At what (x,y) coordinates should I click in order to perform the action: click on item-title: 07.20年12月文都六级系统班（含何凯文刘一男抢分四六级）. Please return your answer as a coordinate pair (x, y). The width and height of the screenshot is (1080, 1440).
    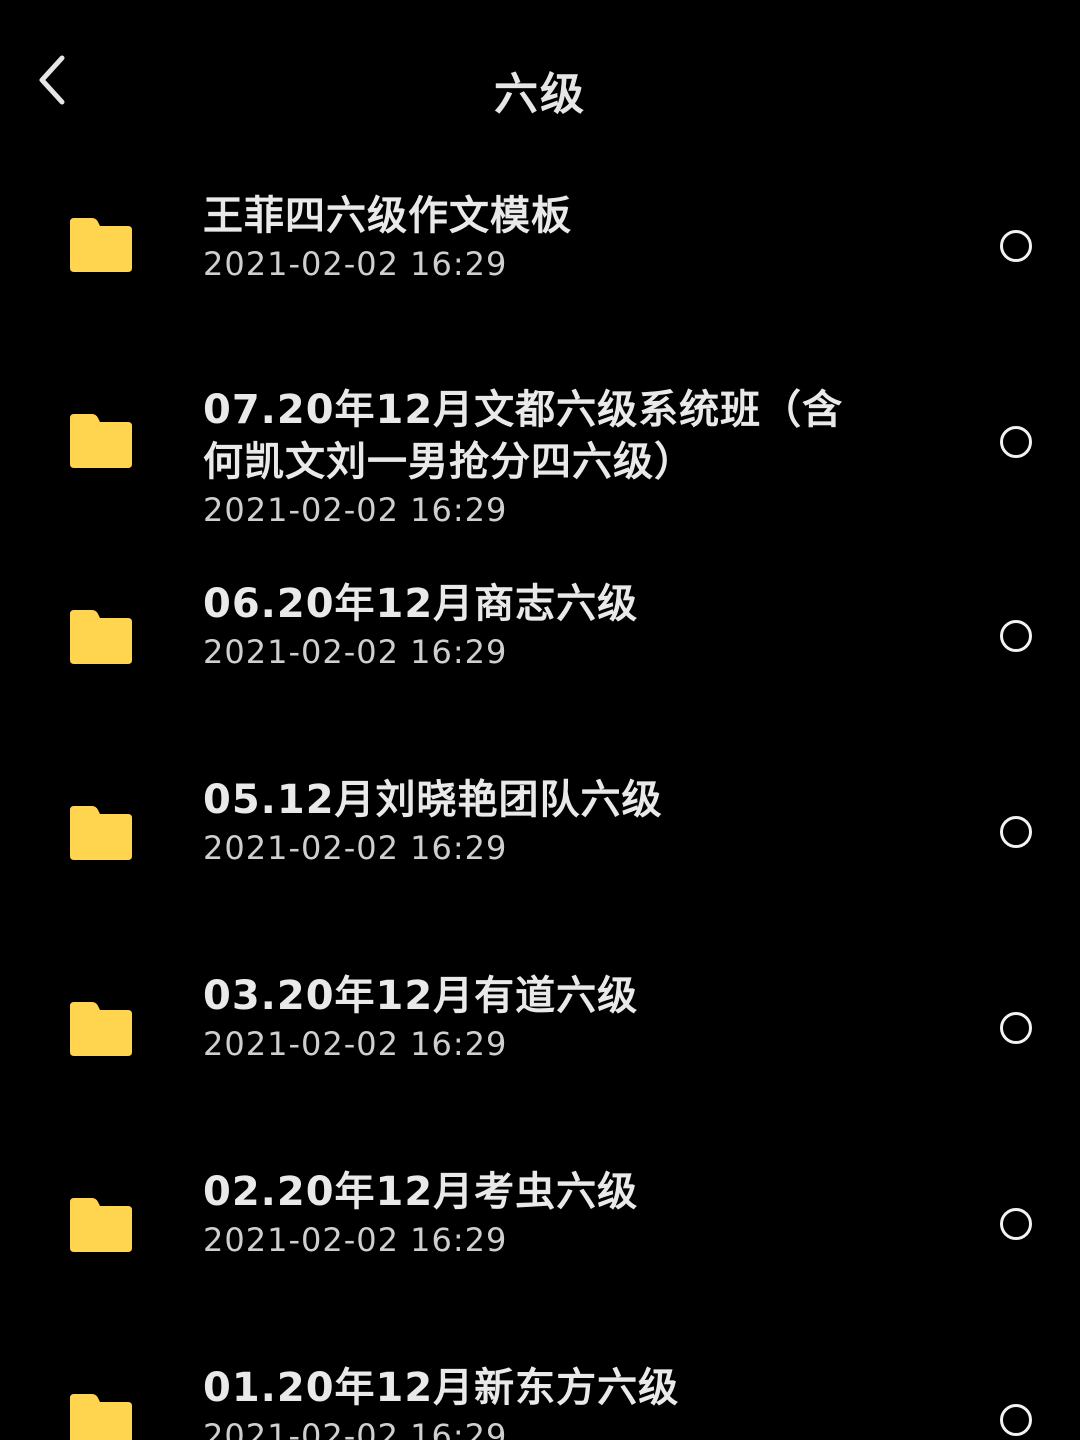
    Looking at the image, I should click on (523, 436).